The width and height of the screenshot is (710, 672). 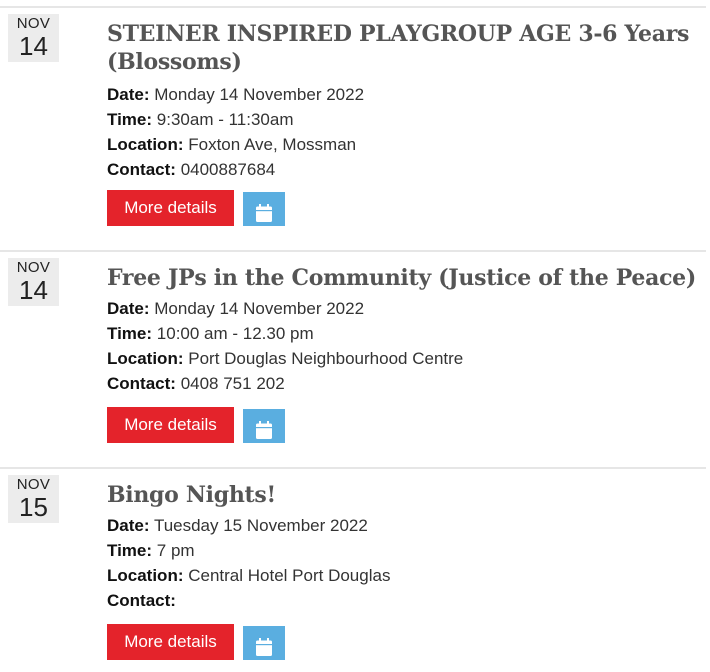 What do you see at coordinates (406, 525) in the screenshot?
I see `event-date-line: Date: Tuesday 15 November 2022` at bounding box center [406, 525].